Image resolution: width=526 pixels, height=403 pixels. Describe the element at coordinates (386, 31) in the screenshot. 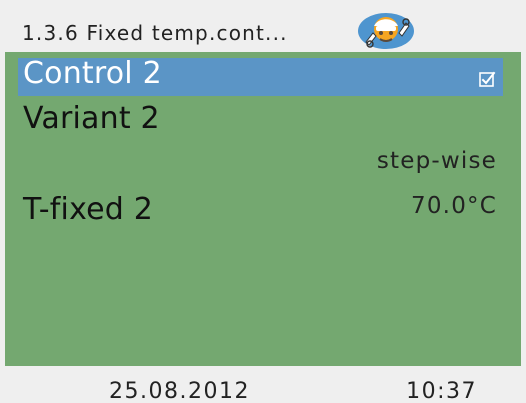

I see `service-technician-icon` at that location.